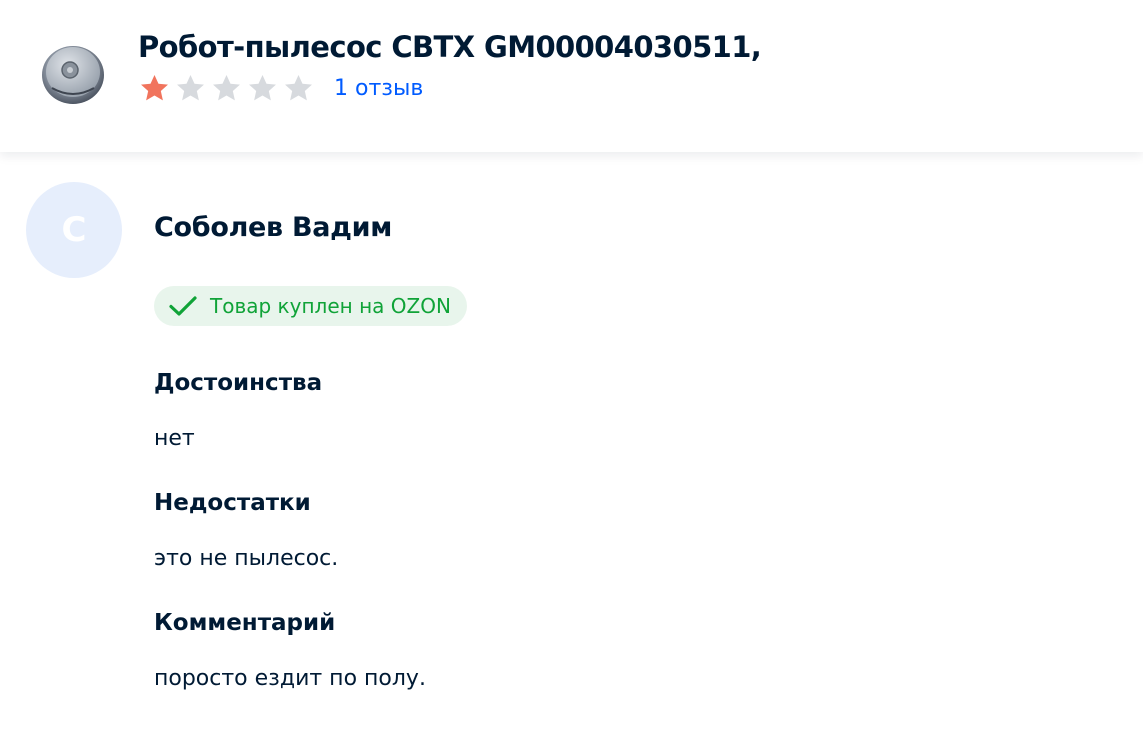 The height and width of the screenshot is (746, 1143). What do you see at coordinates (378, 88) in the screenshot?
I see `review-count-link: 1 отзыв` at bounding box center [378, 88].